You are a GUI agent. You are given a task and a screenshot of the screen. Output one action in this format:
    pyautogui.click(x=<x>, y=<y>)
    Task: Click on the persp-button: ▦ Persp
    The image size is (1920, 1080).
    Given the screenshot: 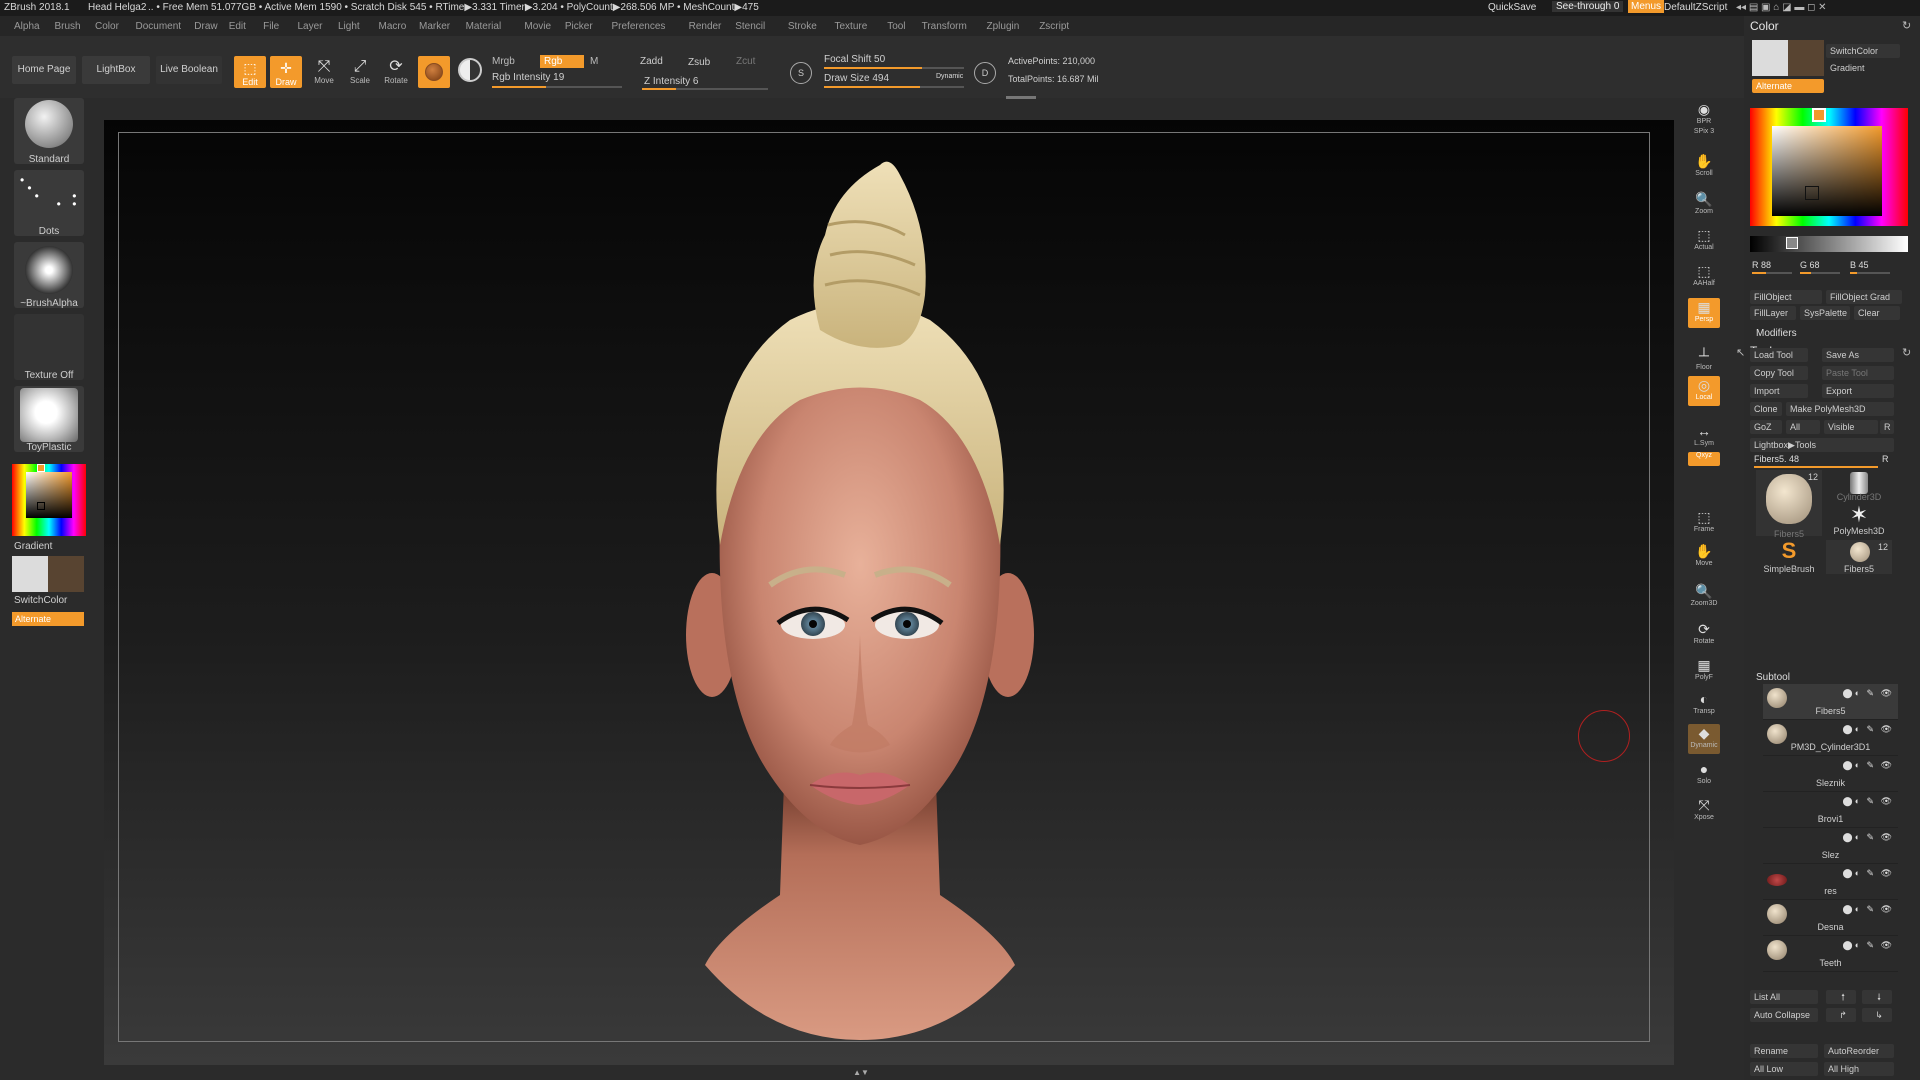 What is the action you would take?
    pyautogui.click(x=1704, y=313)
    